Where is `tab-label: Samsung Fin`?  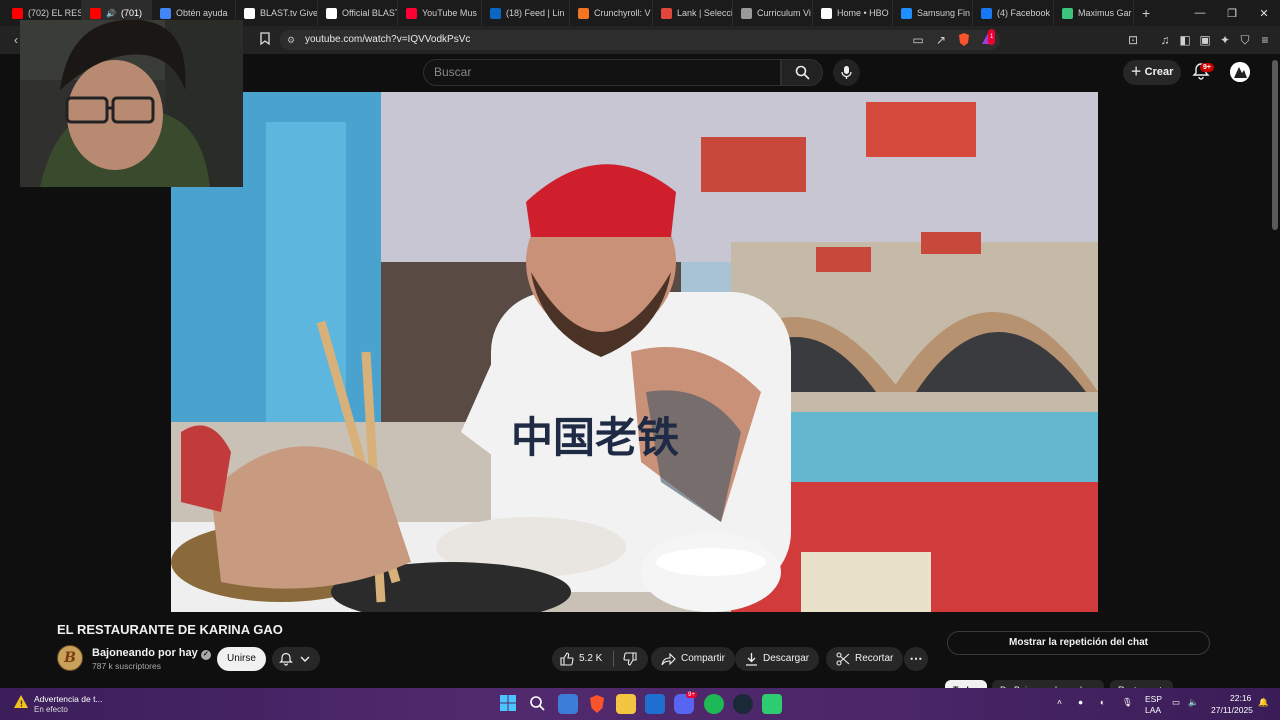 tab-label: Samsung Fin is located at coordinates (944, 13).